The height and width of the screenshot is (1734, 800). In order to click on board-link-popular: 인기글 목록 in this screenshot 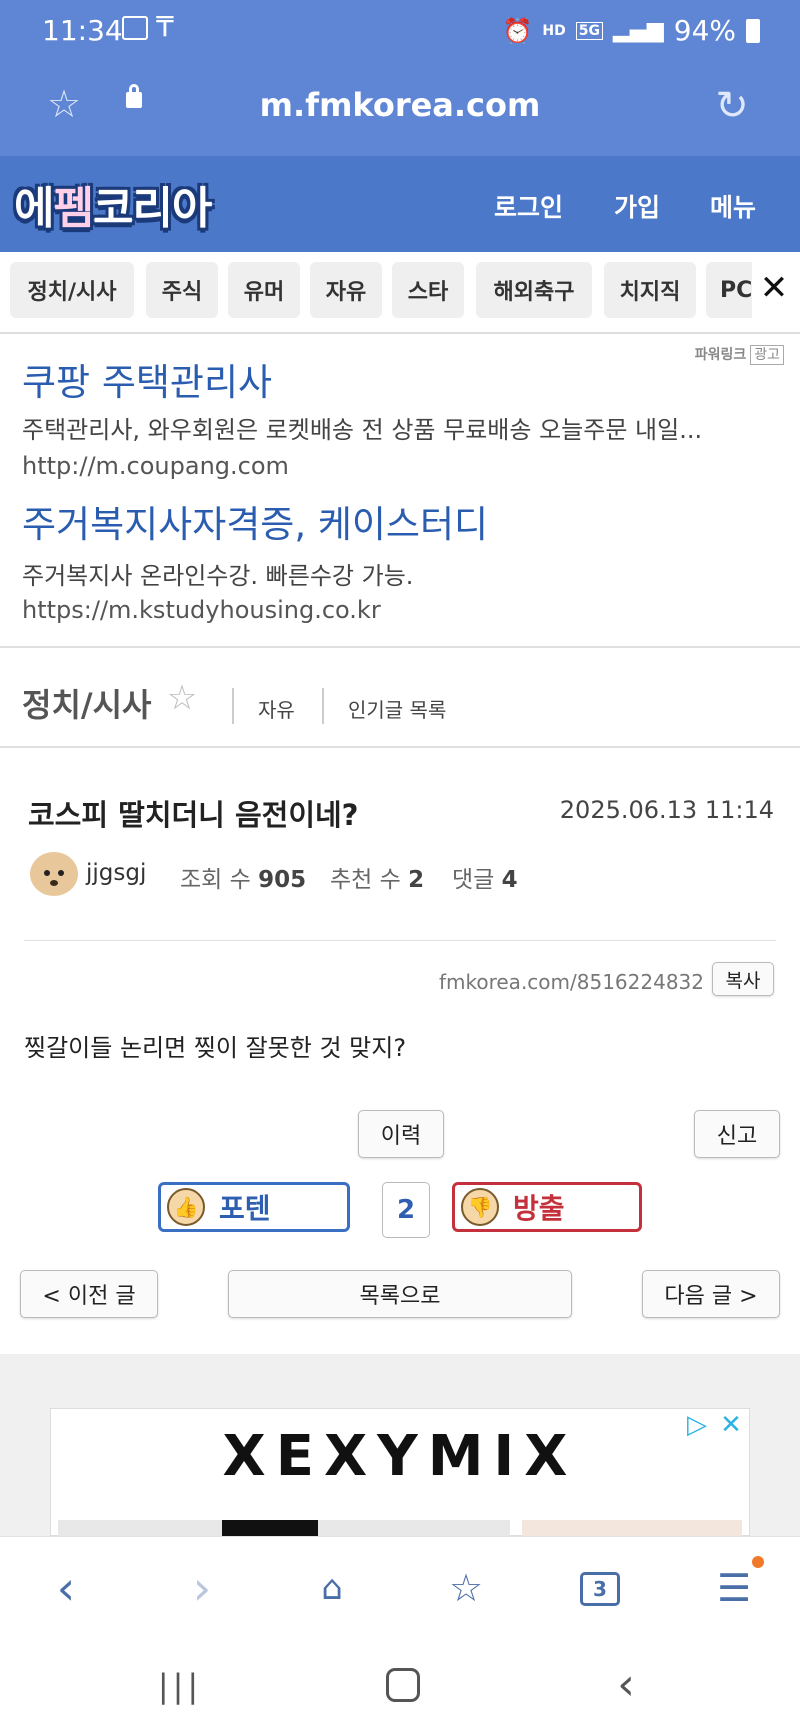, I will do `click(397, 708)`.